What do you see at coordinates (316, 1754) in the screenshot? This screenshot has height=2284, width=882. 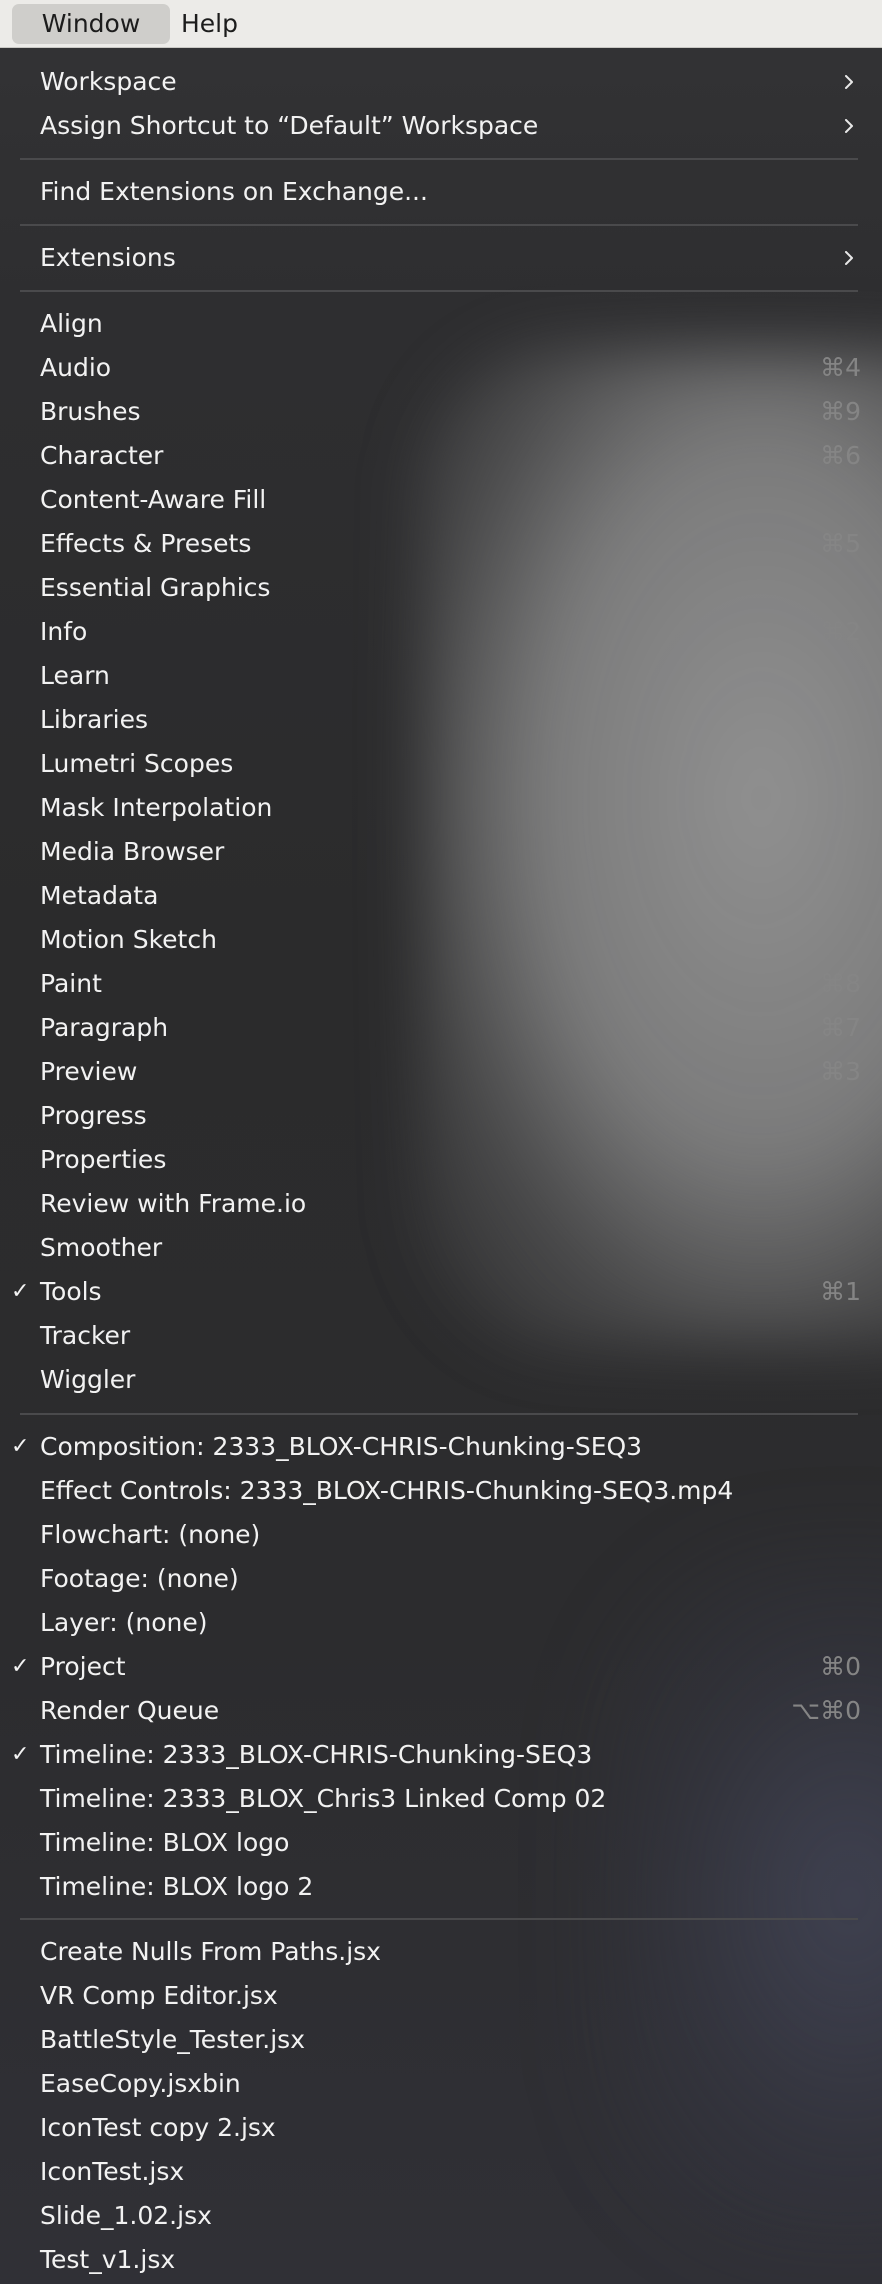 I see `menu-item-label: Timeline: 2333_BLOX-CHRIS-Chunking-SEQ3` at bounding box center [316, 1754].